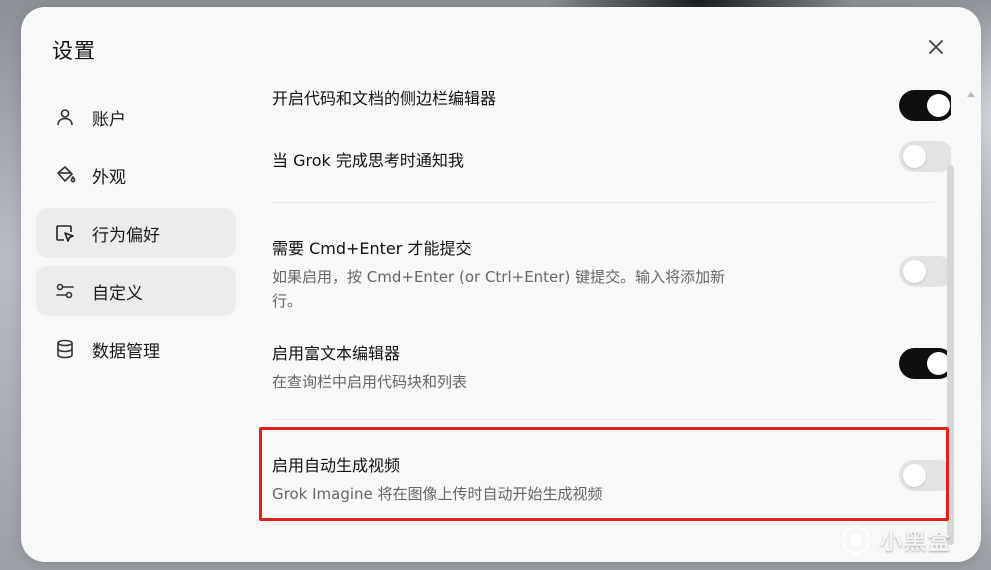 The height and width of the screenshot is (570, 991). Describe the element at coordinates (603, 97) in the screenshot. I see `setting-row-side-editor: 开启代码和文档的侧边栏编辑器` at that location.